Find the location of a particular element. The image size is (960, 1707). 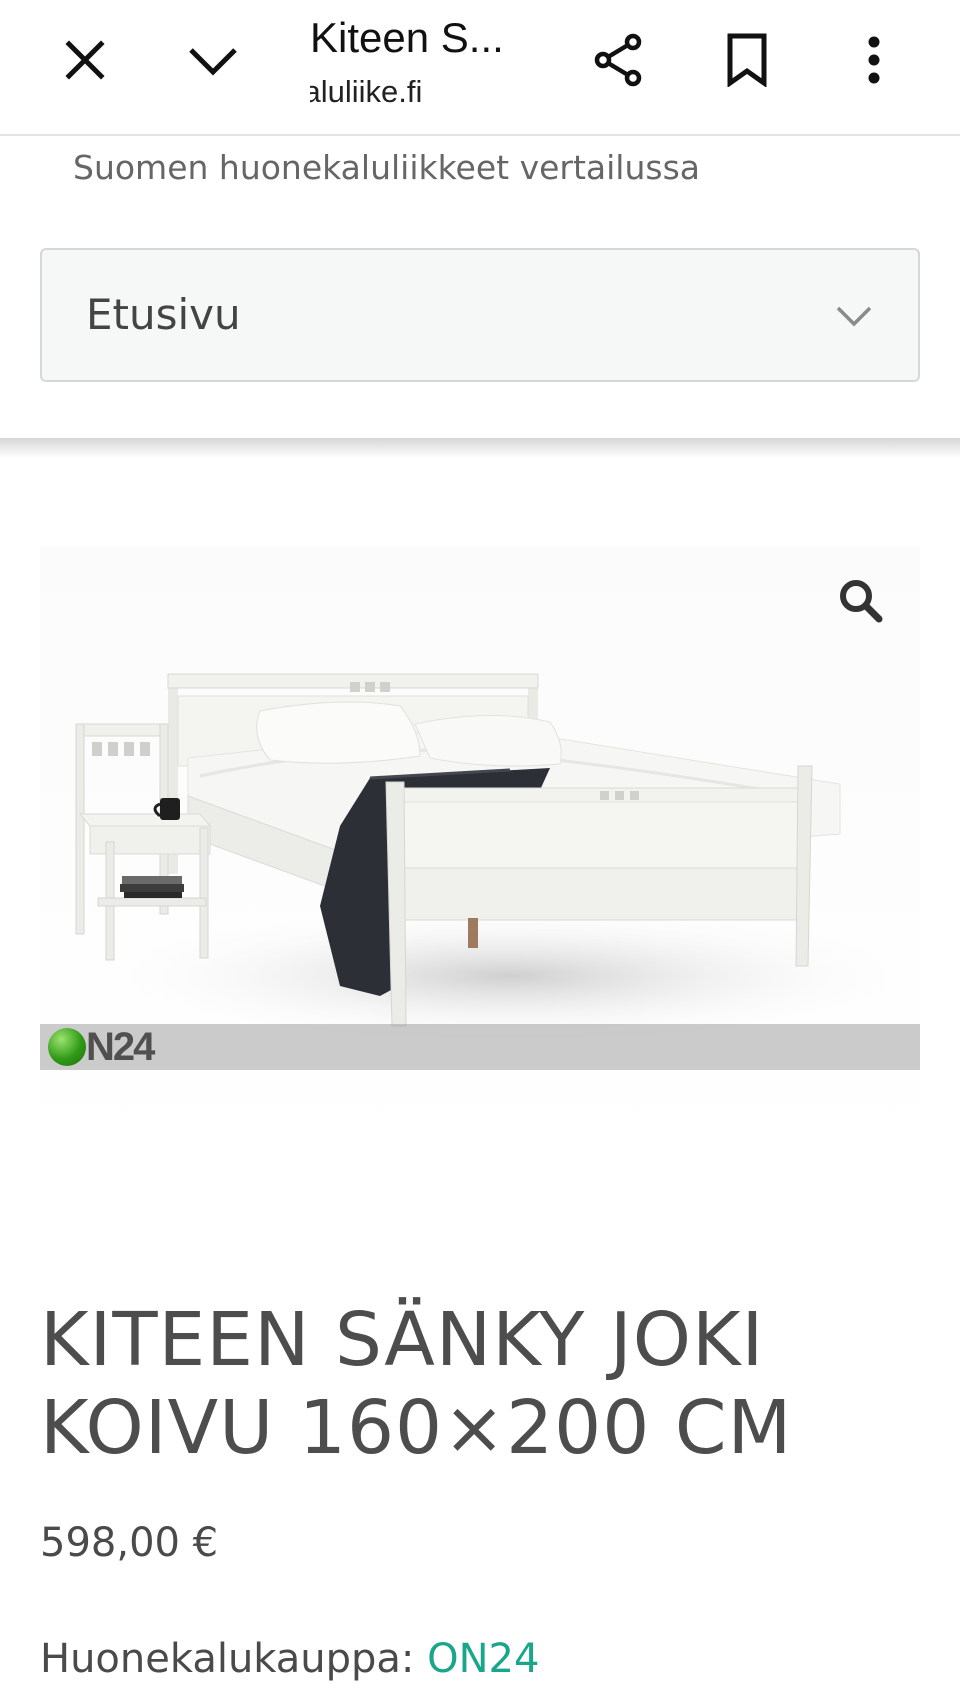

site-tagline: Suomen huonekaluliikkeet vertailussa is located at coordinates (386, 167).